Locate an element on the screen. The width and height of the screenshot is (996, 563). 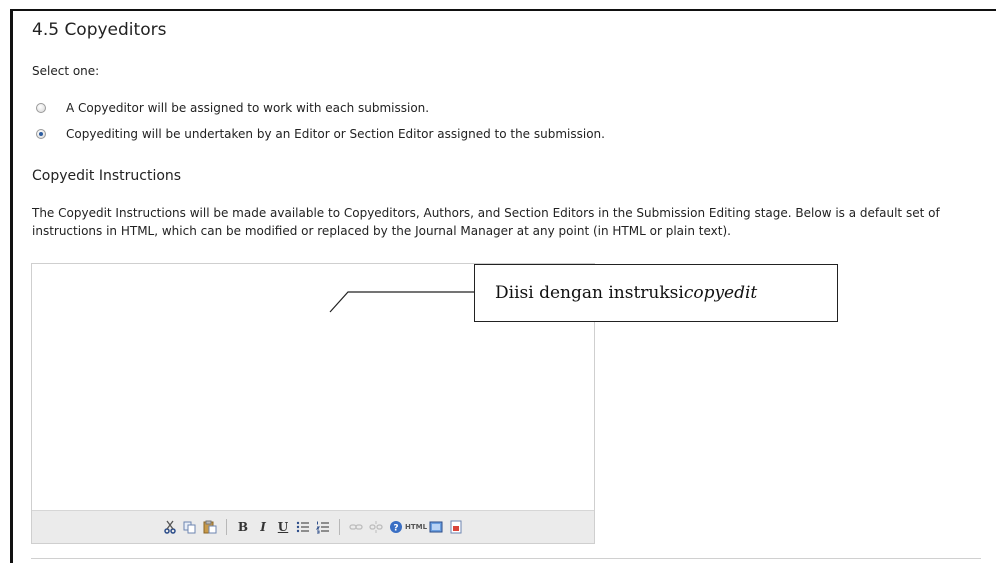
select-one-label: Select one: is located at coordinates (66, 71).